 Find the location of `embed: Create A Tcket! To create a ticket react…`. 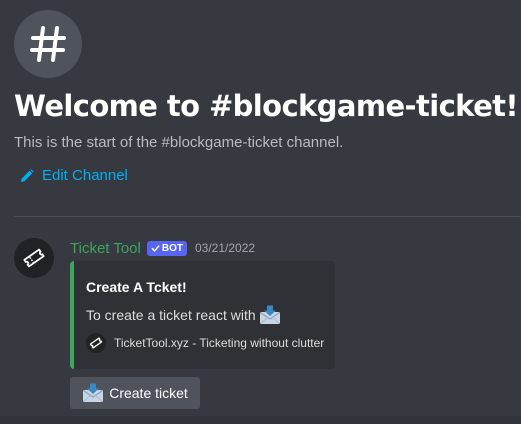

embed: Create A Tcket! To create a ticket react… is located at coordinates (202, 315).